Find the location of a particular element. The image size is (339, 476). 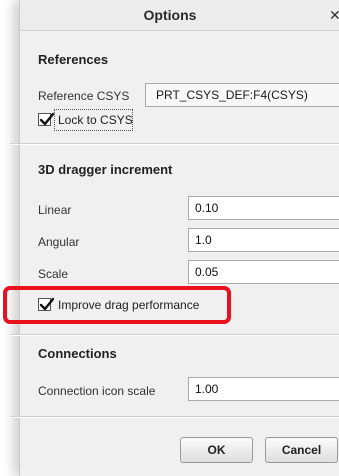

ok-button: OK is located at coordinates (216, 450).